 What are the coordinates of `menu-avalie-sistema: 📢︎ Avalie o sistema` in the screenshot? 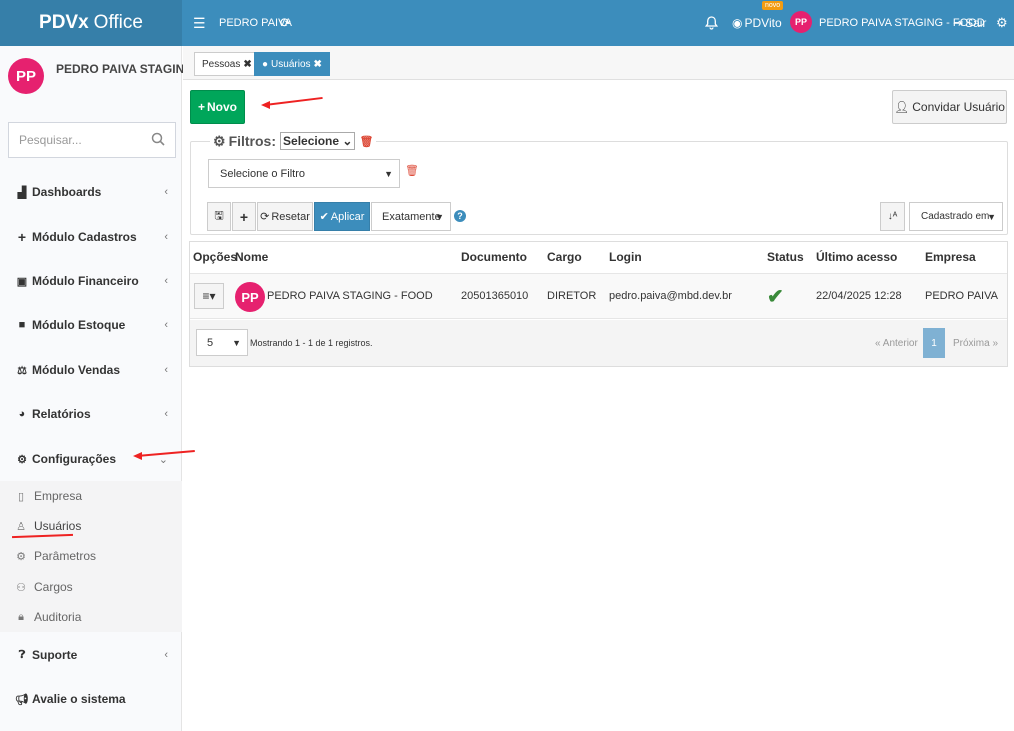 It's located at (91, 699).